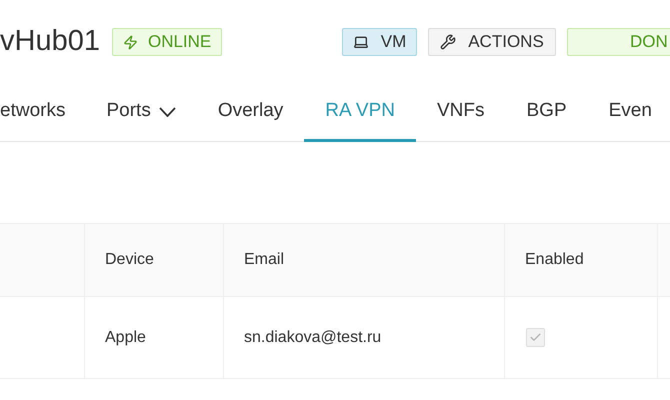 The height and width of the screenshot is (400, 670). What do you see at coordinates (264, 260) in the screenshot?
I see `column-header: Email` at bounding box center [264, 260].